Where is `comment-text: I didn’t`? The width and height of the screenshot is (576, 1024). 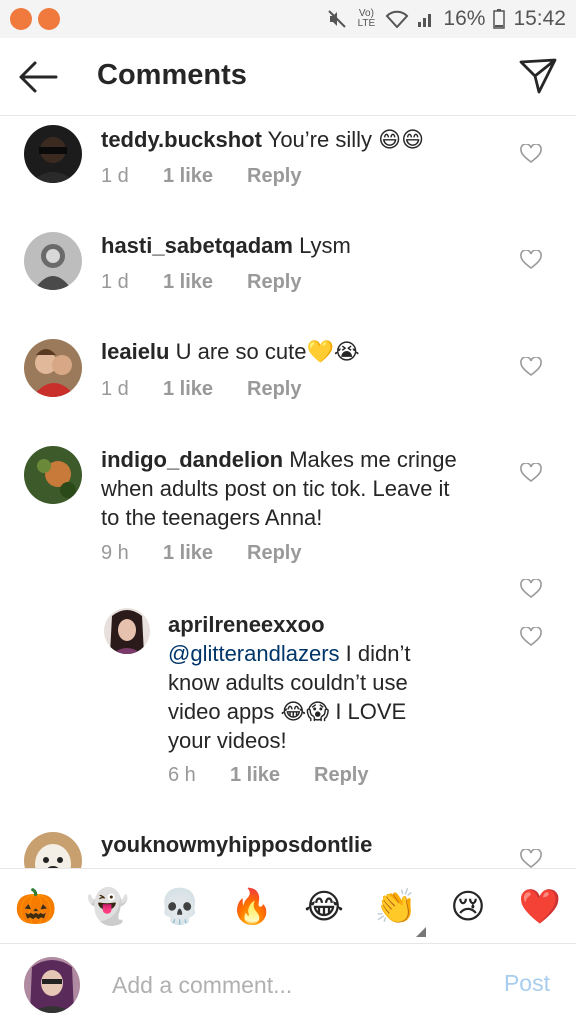 comment-text: I didn’t is located at coordinates (378, 653).